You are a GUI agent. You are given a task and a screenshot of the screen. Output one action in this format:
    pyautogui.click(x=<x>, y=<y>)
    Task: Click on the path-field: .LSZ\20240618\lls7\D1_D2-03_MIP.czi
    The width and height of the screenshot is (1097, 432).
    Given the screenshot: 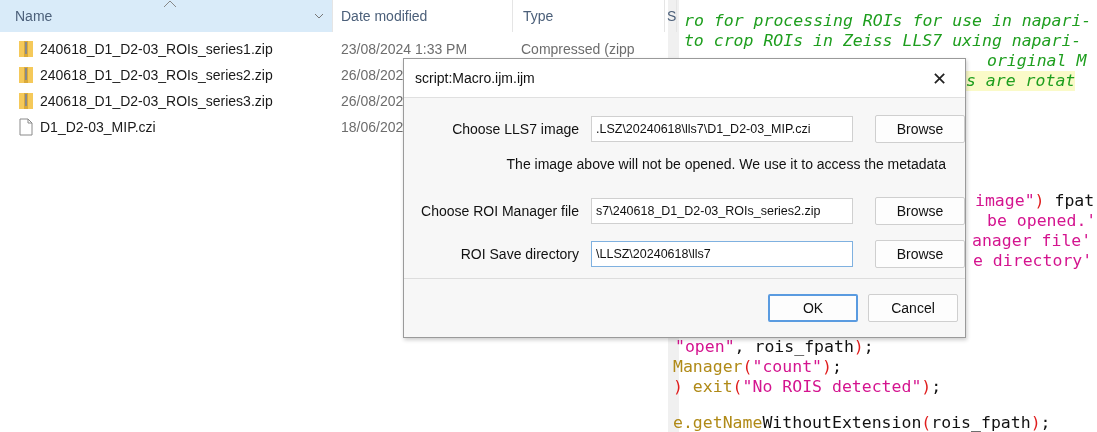 What is the action you would take?
    pyautogui.click(x=722, y=129)
    